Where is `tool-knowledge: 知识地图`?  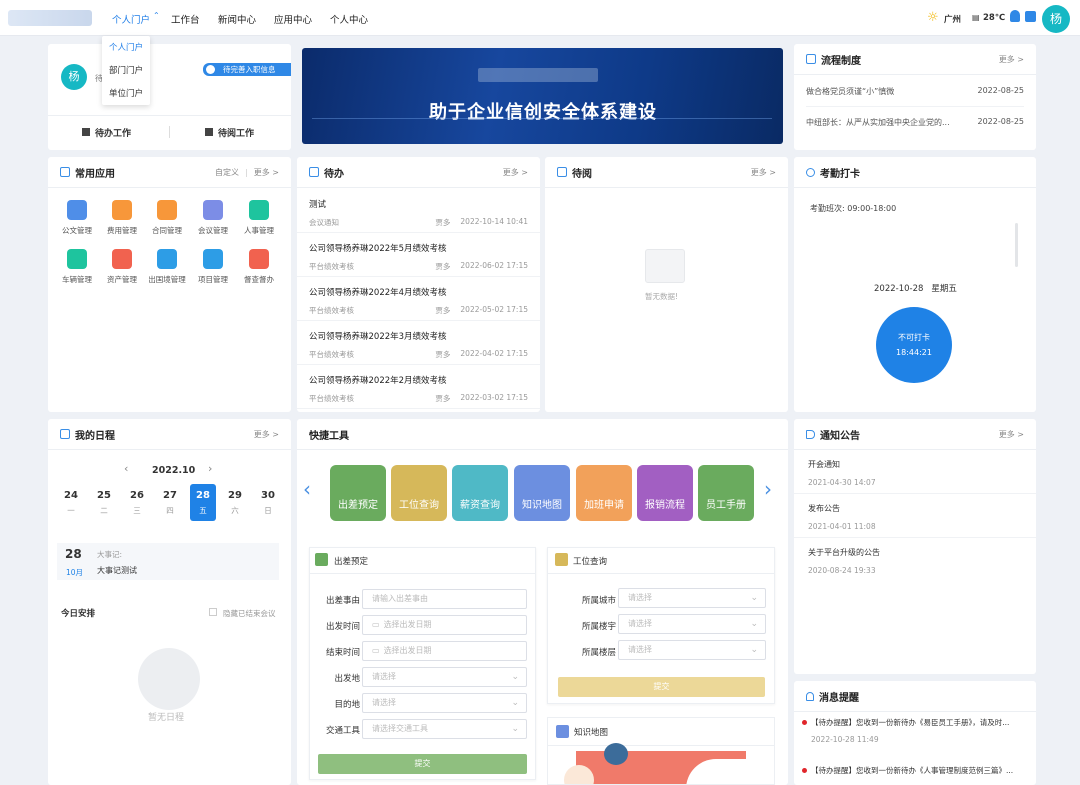
tool-knowledge: 知识地图 is located at coordinates (542, 493).